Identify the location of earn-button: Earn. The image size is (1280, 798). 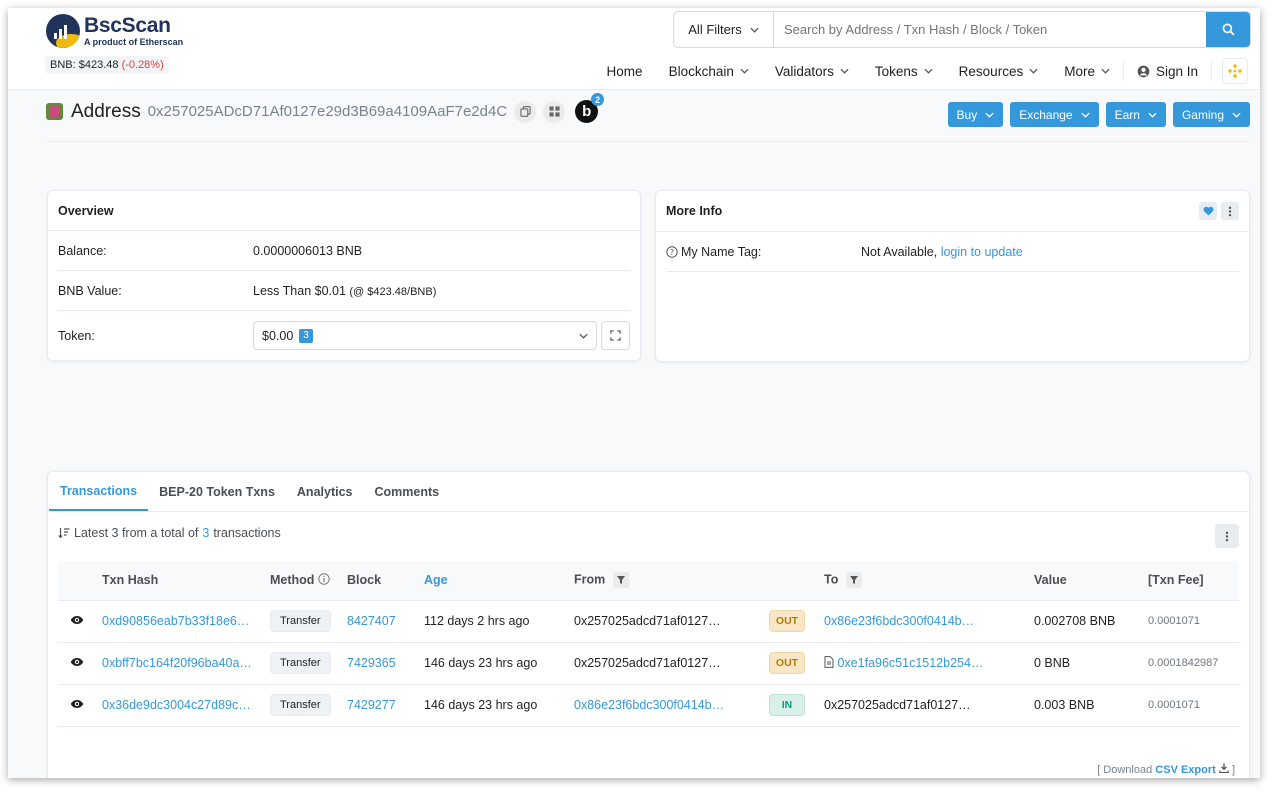
(1135, 114).